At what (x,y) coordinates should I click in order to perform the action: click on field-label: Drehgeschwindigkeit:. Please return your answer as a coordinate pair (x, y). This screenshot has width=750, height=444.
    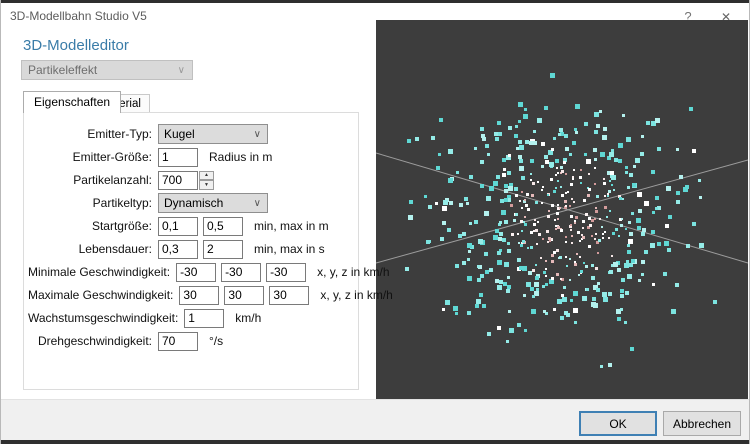
    Looking at the image, I should click on (94, 341).